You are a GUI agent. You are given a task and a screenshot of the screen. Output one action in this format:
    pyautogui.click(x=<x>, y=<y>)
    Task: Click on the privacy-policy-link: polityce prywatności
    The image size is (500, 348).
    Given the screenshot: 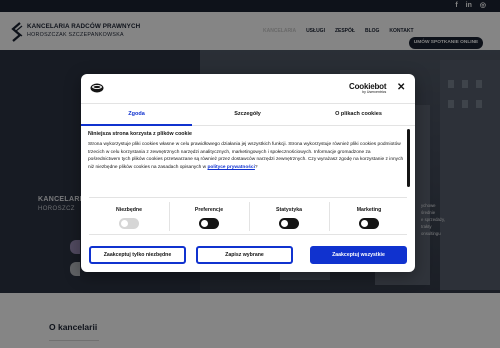 What is the action you would take?
    pyautogui.click(x=230, y=167)
    